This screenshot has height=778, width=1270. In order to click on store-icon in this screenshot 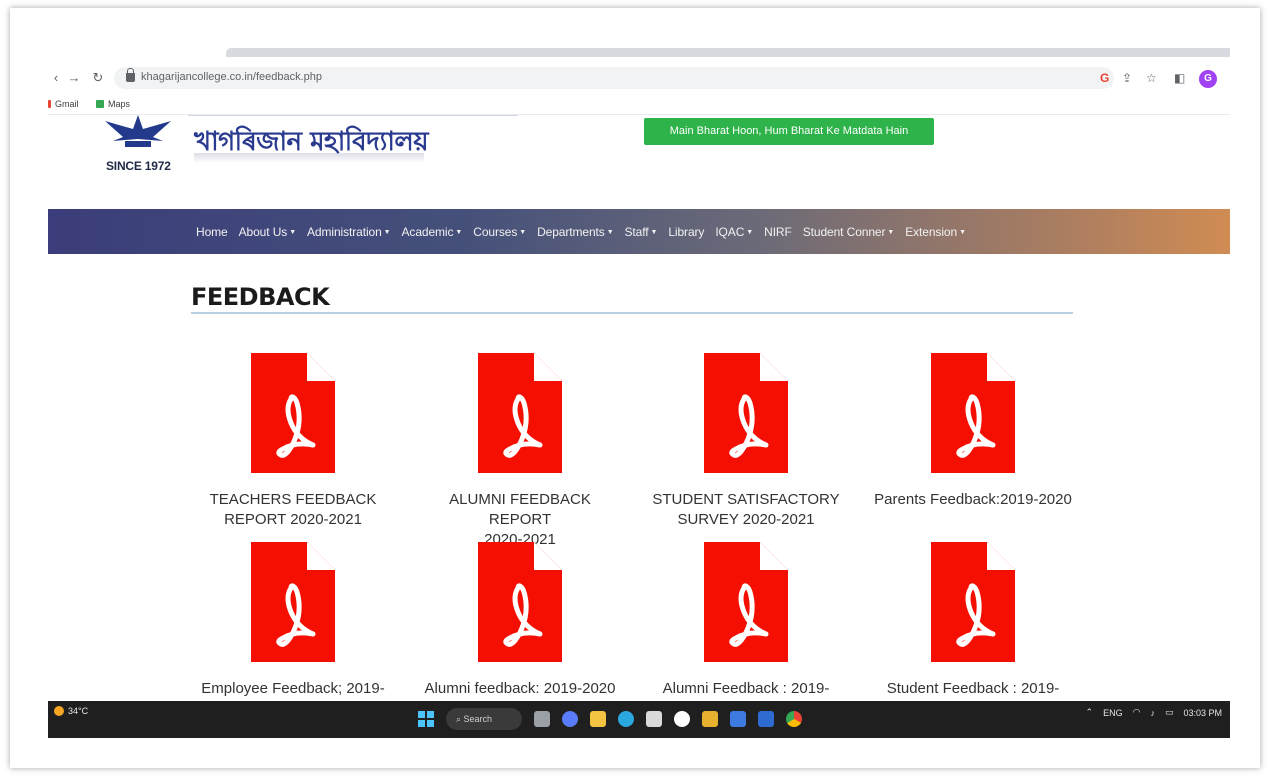, I will do `click(654, 719)`.